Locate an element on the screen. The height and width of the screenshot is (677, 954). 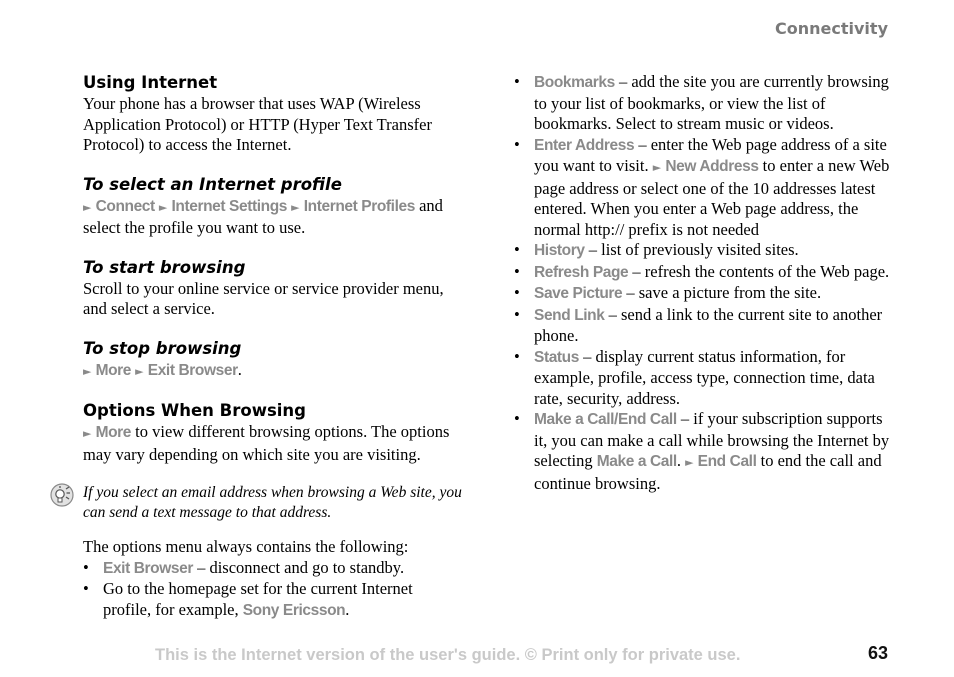
option-description: – refresh the contents of the Web page. is located at coordinates (759, 271).